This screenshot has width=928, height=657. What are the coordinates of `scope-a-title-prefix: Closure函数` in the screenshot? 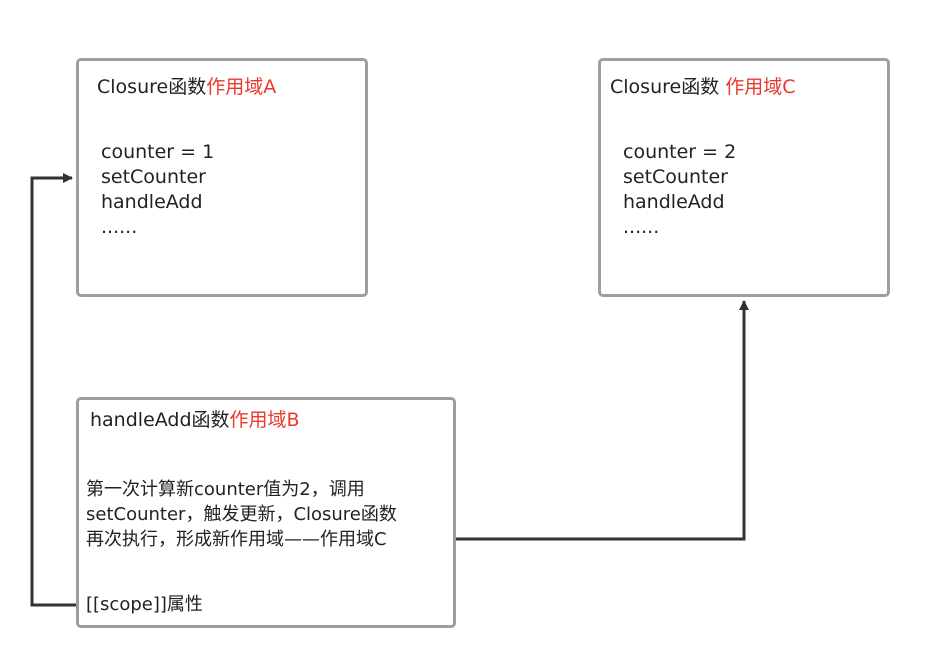 It's located at (152, 87).